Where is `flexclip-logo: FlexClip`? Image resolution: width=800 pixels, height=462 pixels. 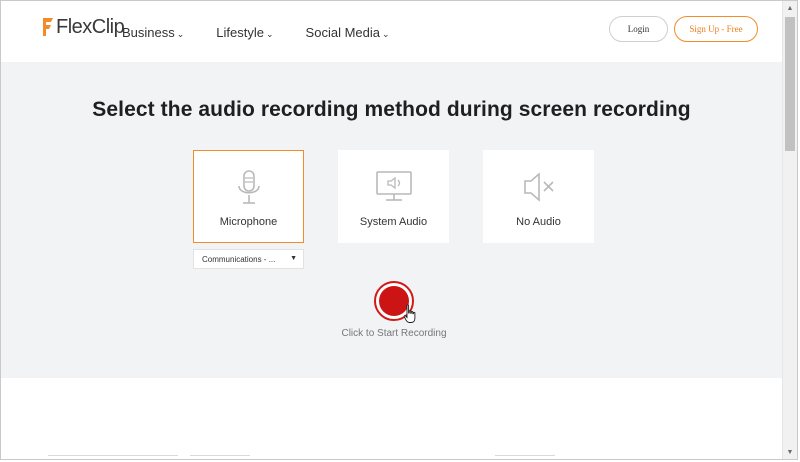 flexclip-logo: FlexClip is located at coordinates (83, 27).